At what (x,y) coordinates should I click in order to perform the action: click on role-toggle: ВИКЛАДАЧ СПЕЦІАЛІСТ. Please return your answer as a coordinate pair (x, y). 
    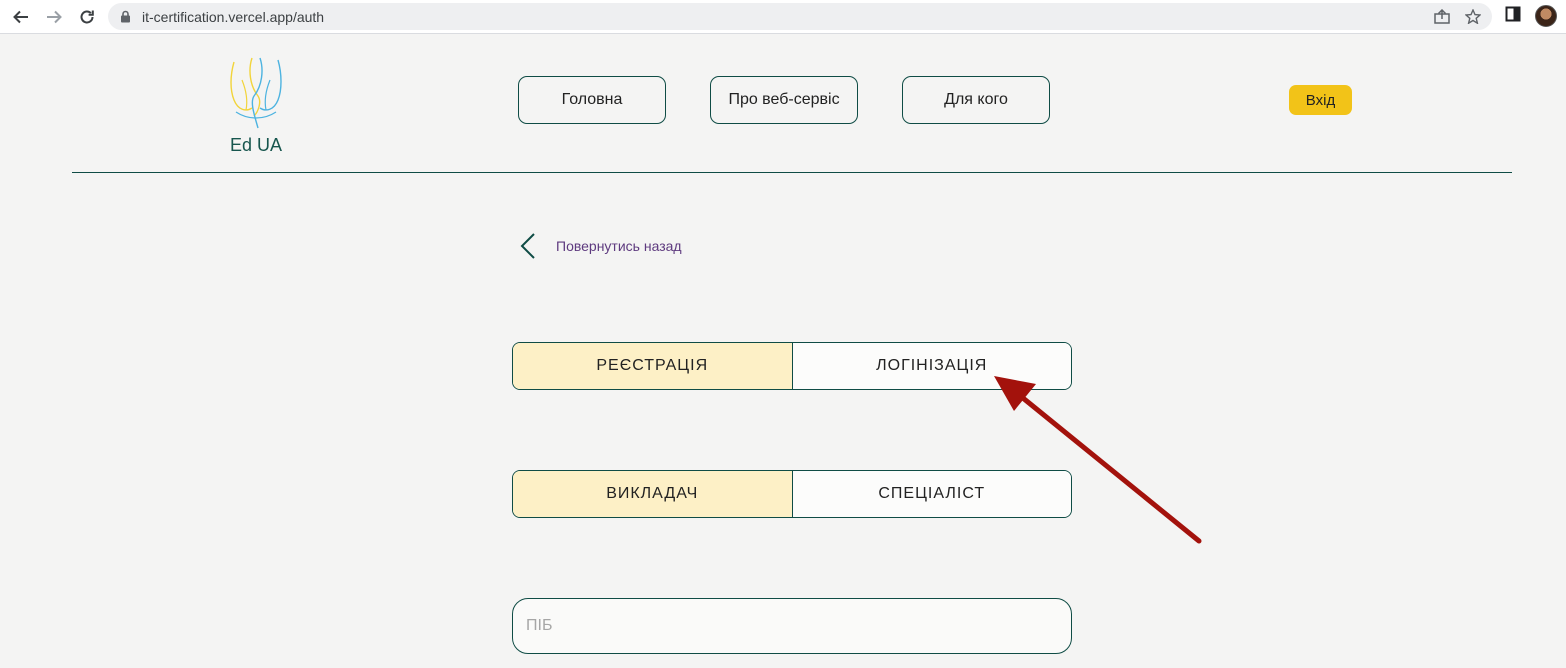
    Looking at the image, I should click on (792, 494).